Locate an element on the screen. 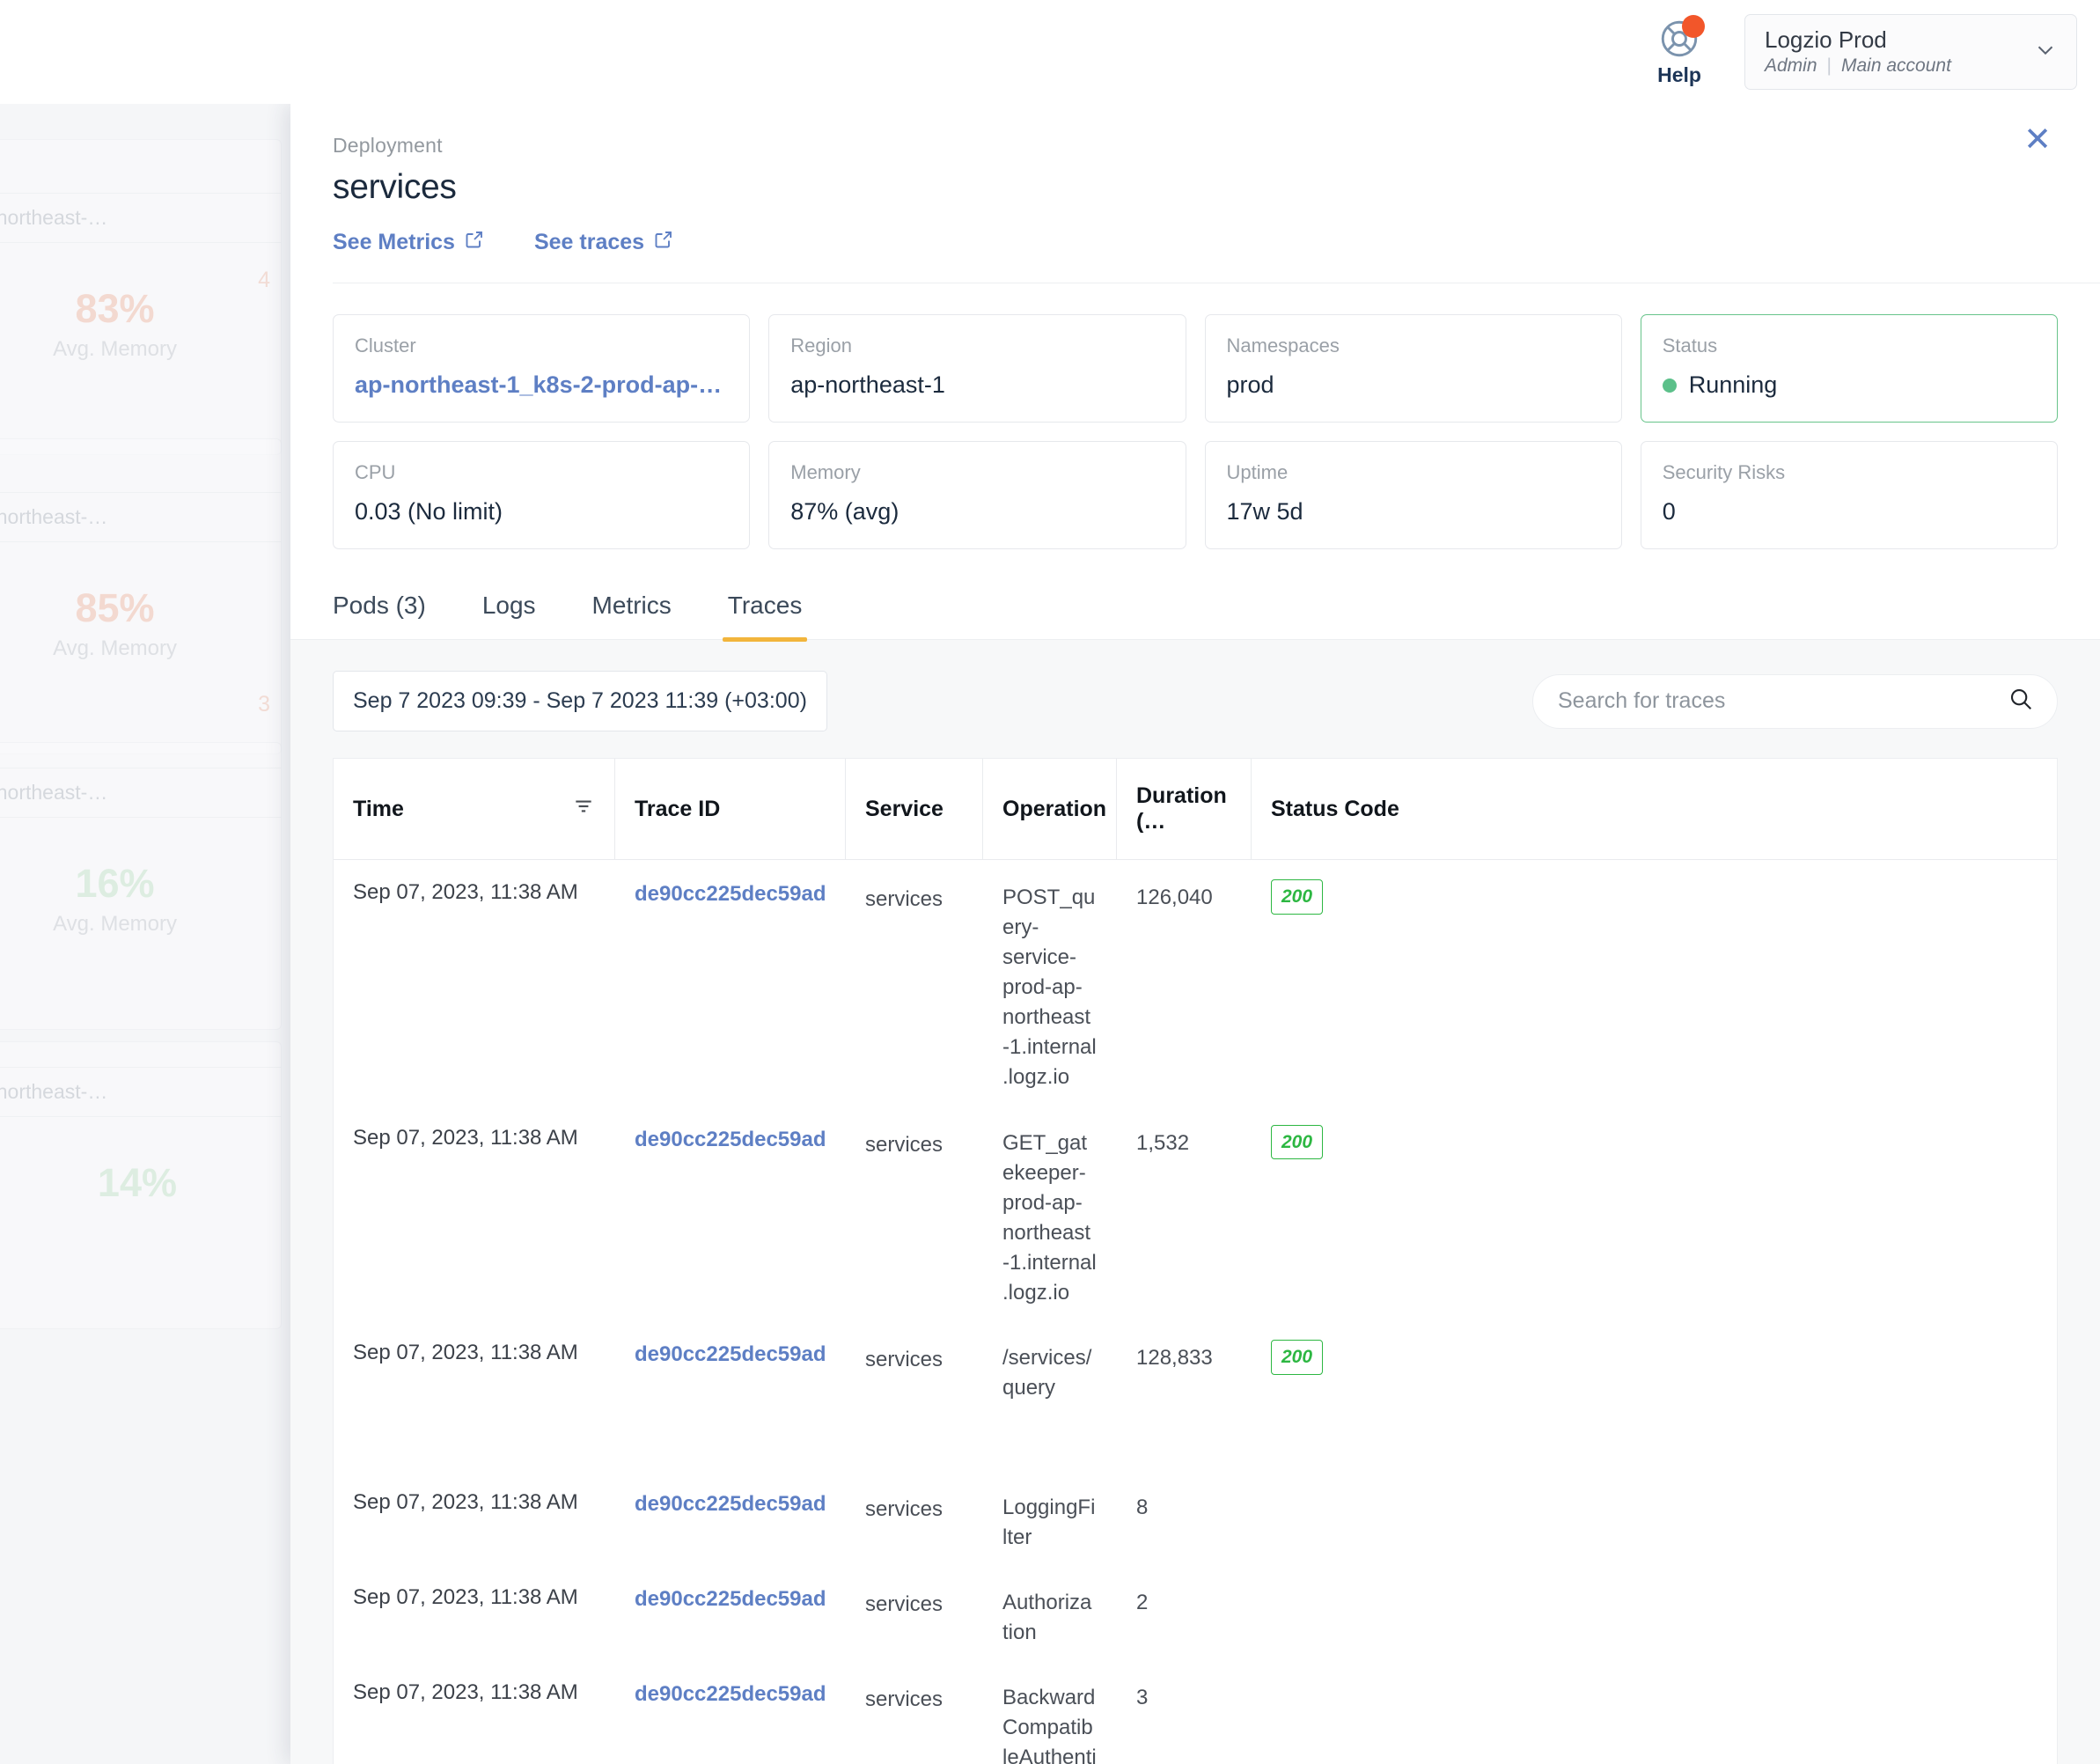  column-header-status-code: Status Code is located at coordinates (1654, 809).